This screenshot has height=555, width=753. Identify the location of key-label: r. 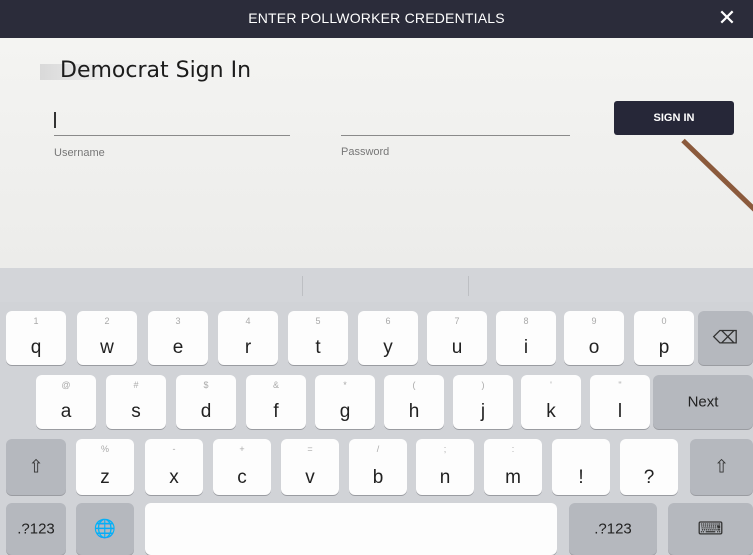
(248, 347).